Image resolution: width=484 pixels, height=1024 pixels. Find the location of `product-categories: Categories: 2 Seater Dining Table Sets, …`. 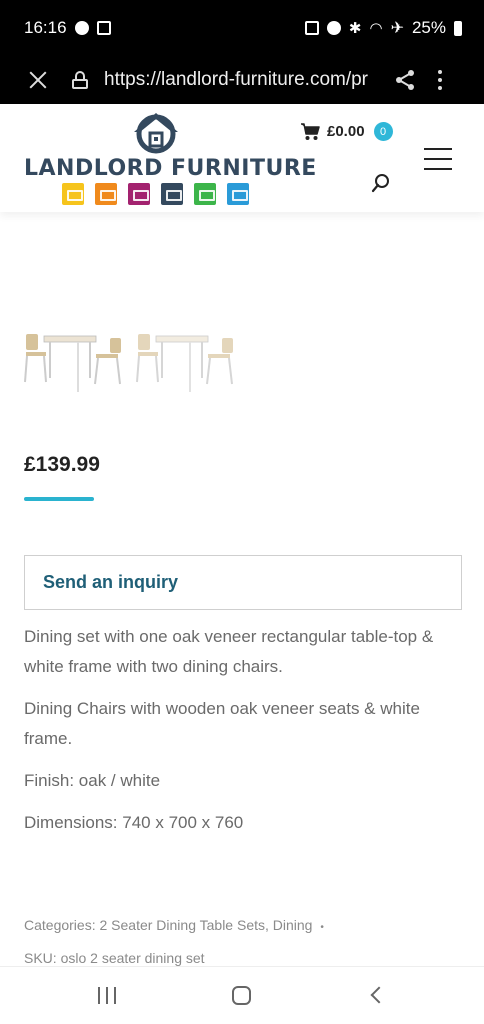

product-categories: Categories: 2 Seater Dining Table Sets, … is located at coordinates (174, 925).